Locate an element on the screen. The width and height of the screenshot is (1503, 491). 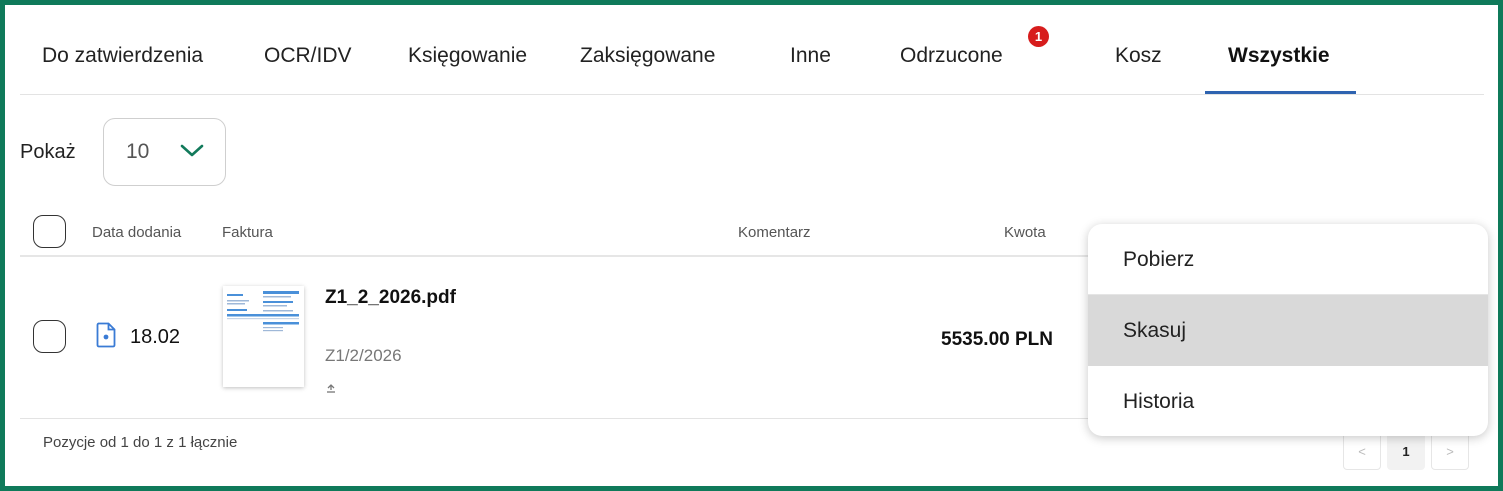
file-icon is located at coordinates (106, 335).